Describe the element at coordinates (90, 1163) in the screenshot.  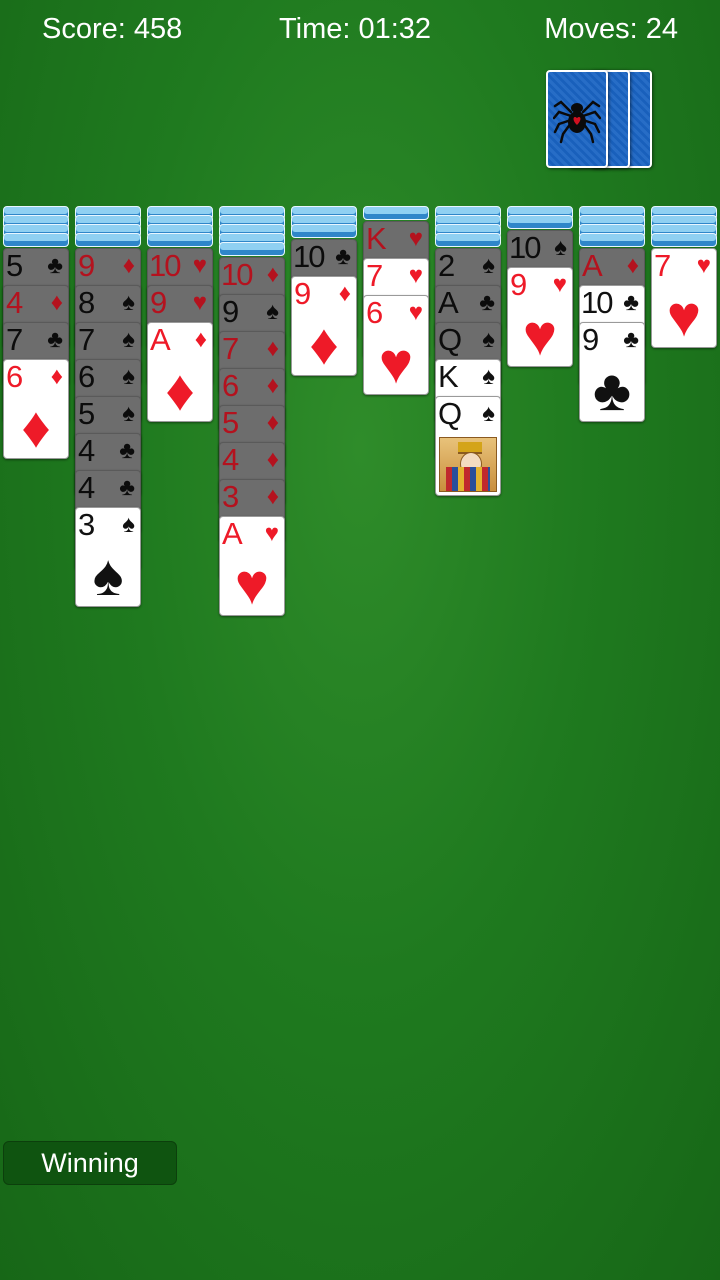
I see `winning-button: Winning` at that location.